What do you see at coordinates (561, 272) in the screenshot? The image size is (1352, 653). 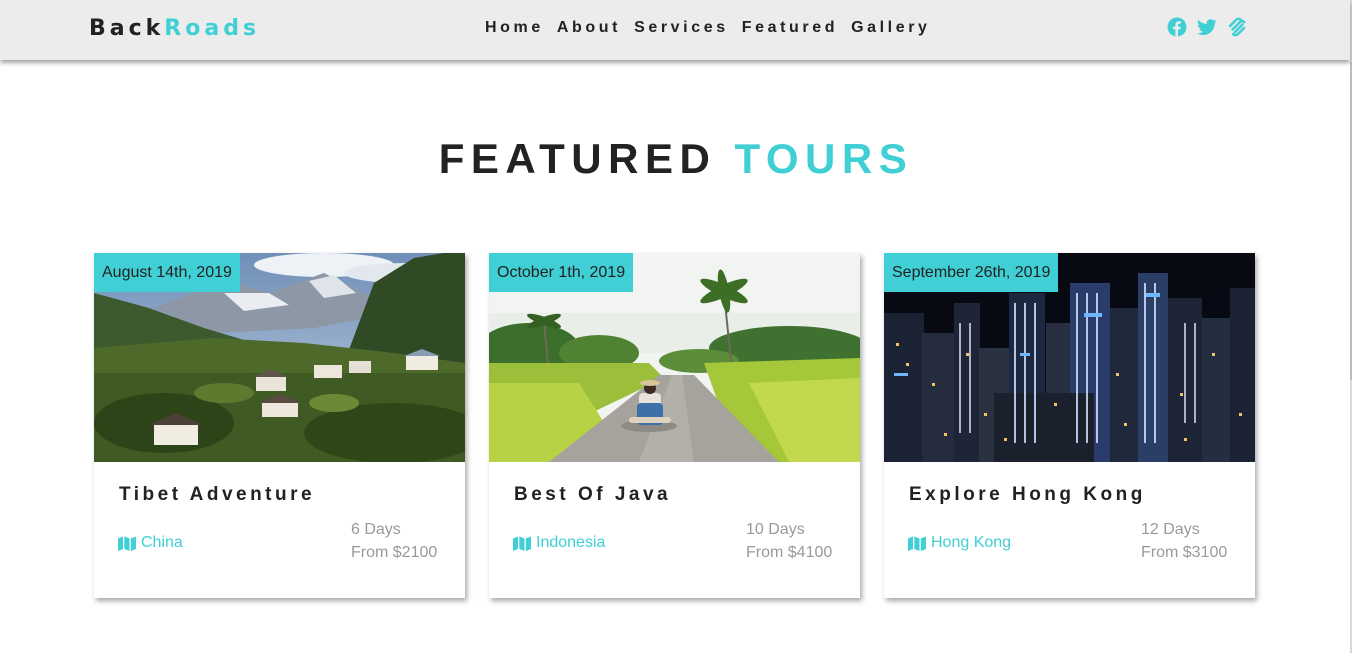 I see `tour-date-badge: October 1th, 2019` at bounding box center [561, 272].